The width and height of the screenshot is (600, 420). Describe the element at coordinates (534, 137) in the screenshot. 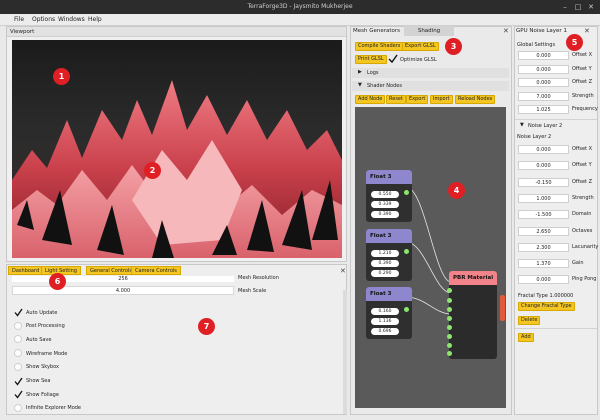

I see `noise-layer-2-title: Noise Layer 2` at that location.